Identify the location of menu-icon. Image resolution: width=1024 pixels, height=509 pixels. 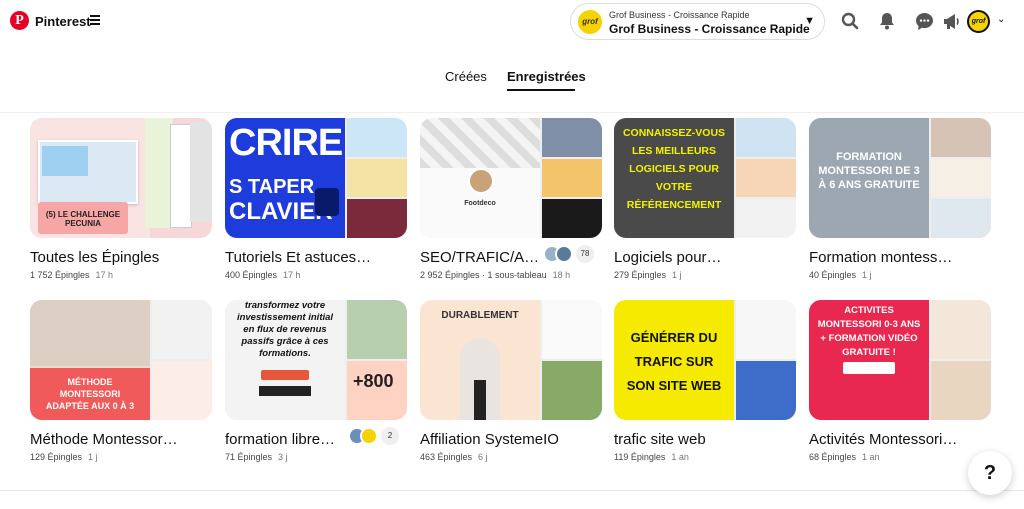
(95, 20).